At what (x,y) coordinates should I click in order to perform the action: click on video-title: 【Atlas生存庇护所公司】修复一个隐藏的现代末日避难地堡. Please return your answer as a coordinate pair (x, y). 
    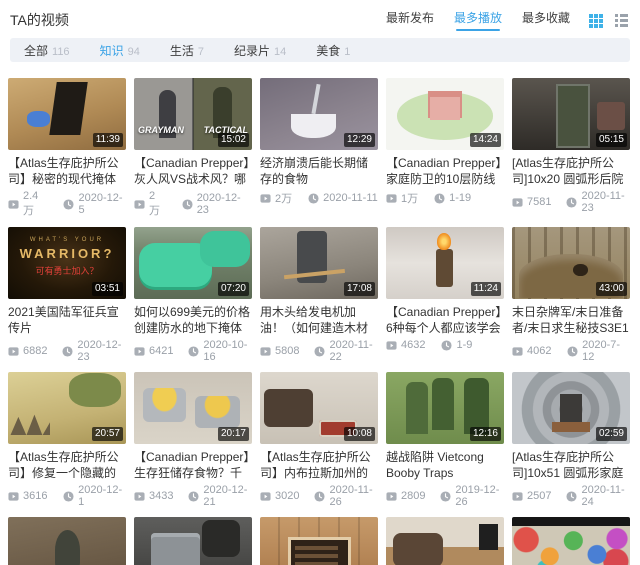
    Looking at the image, I should click on (67, 465).